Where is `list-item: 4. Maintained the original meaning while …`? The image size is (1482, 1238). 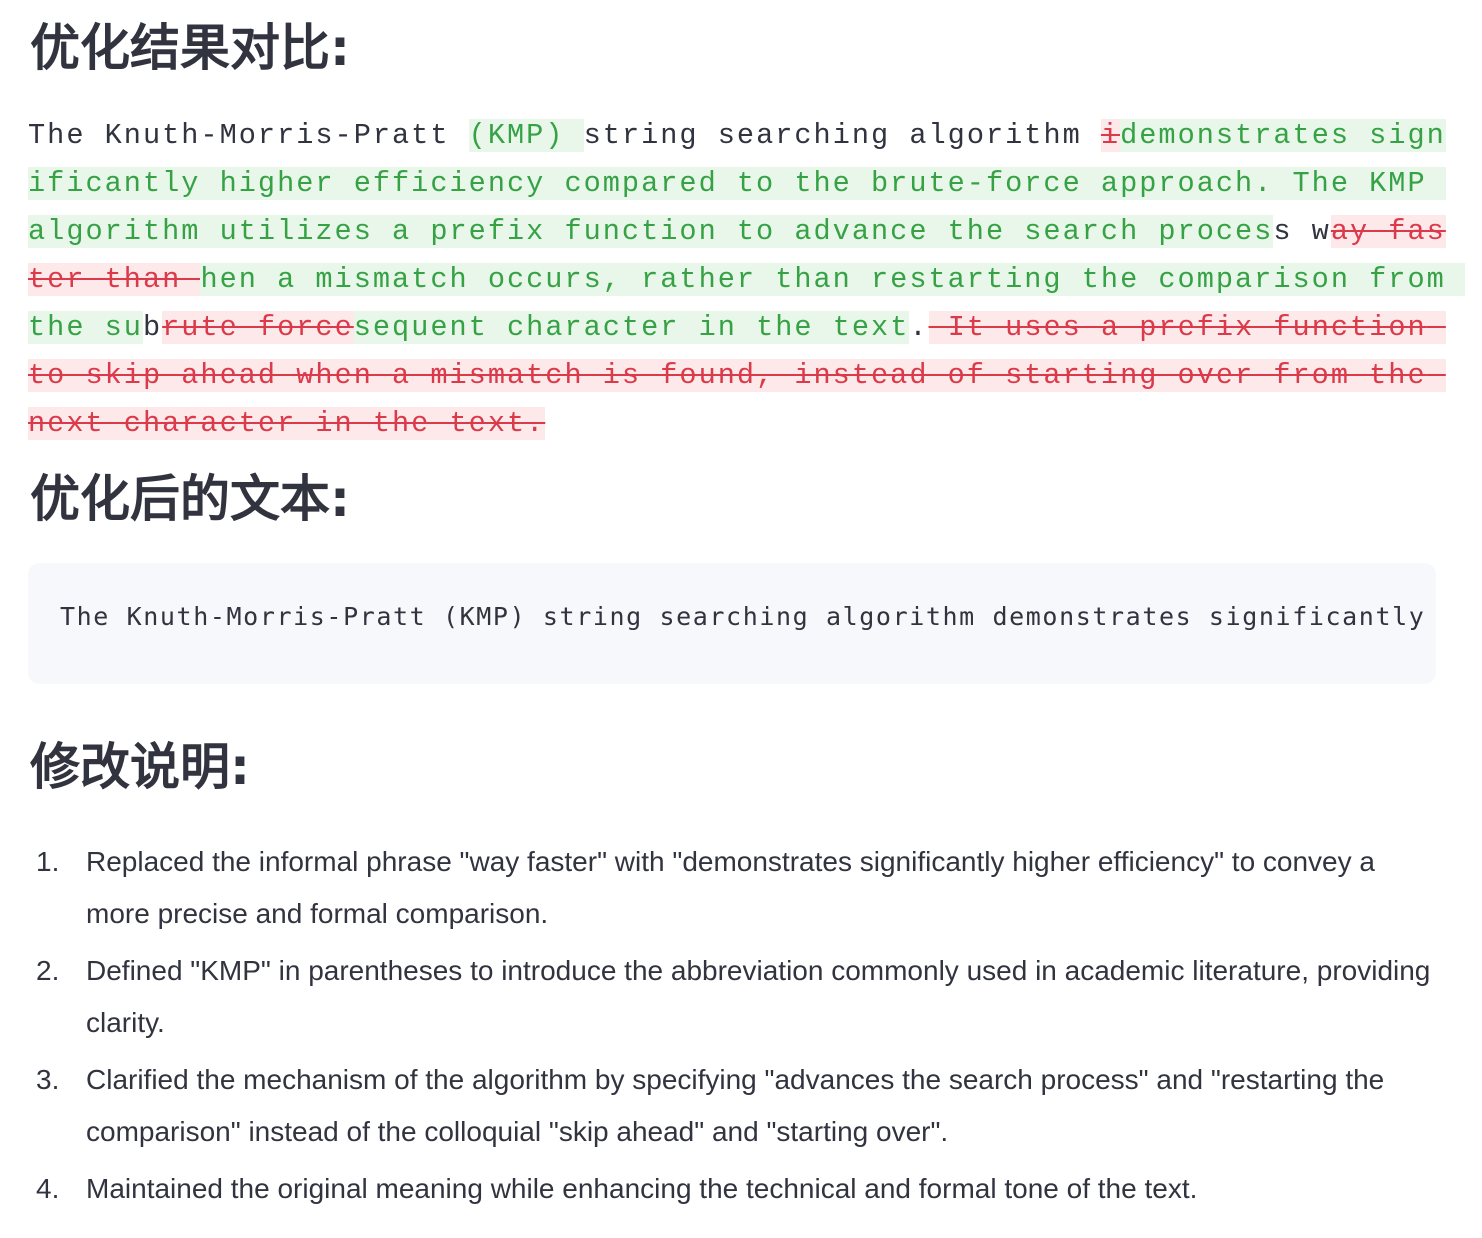
list-item: 4. Maintained the original meaning while … is located at coordinates (735, 1189).